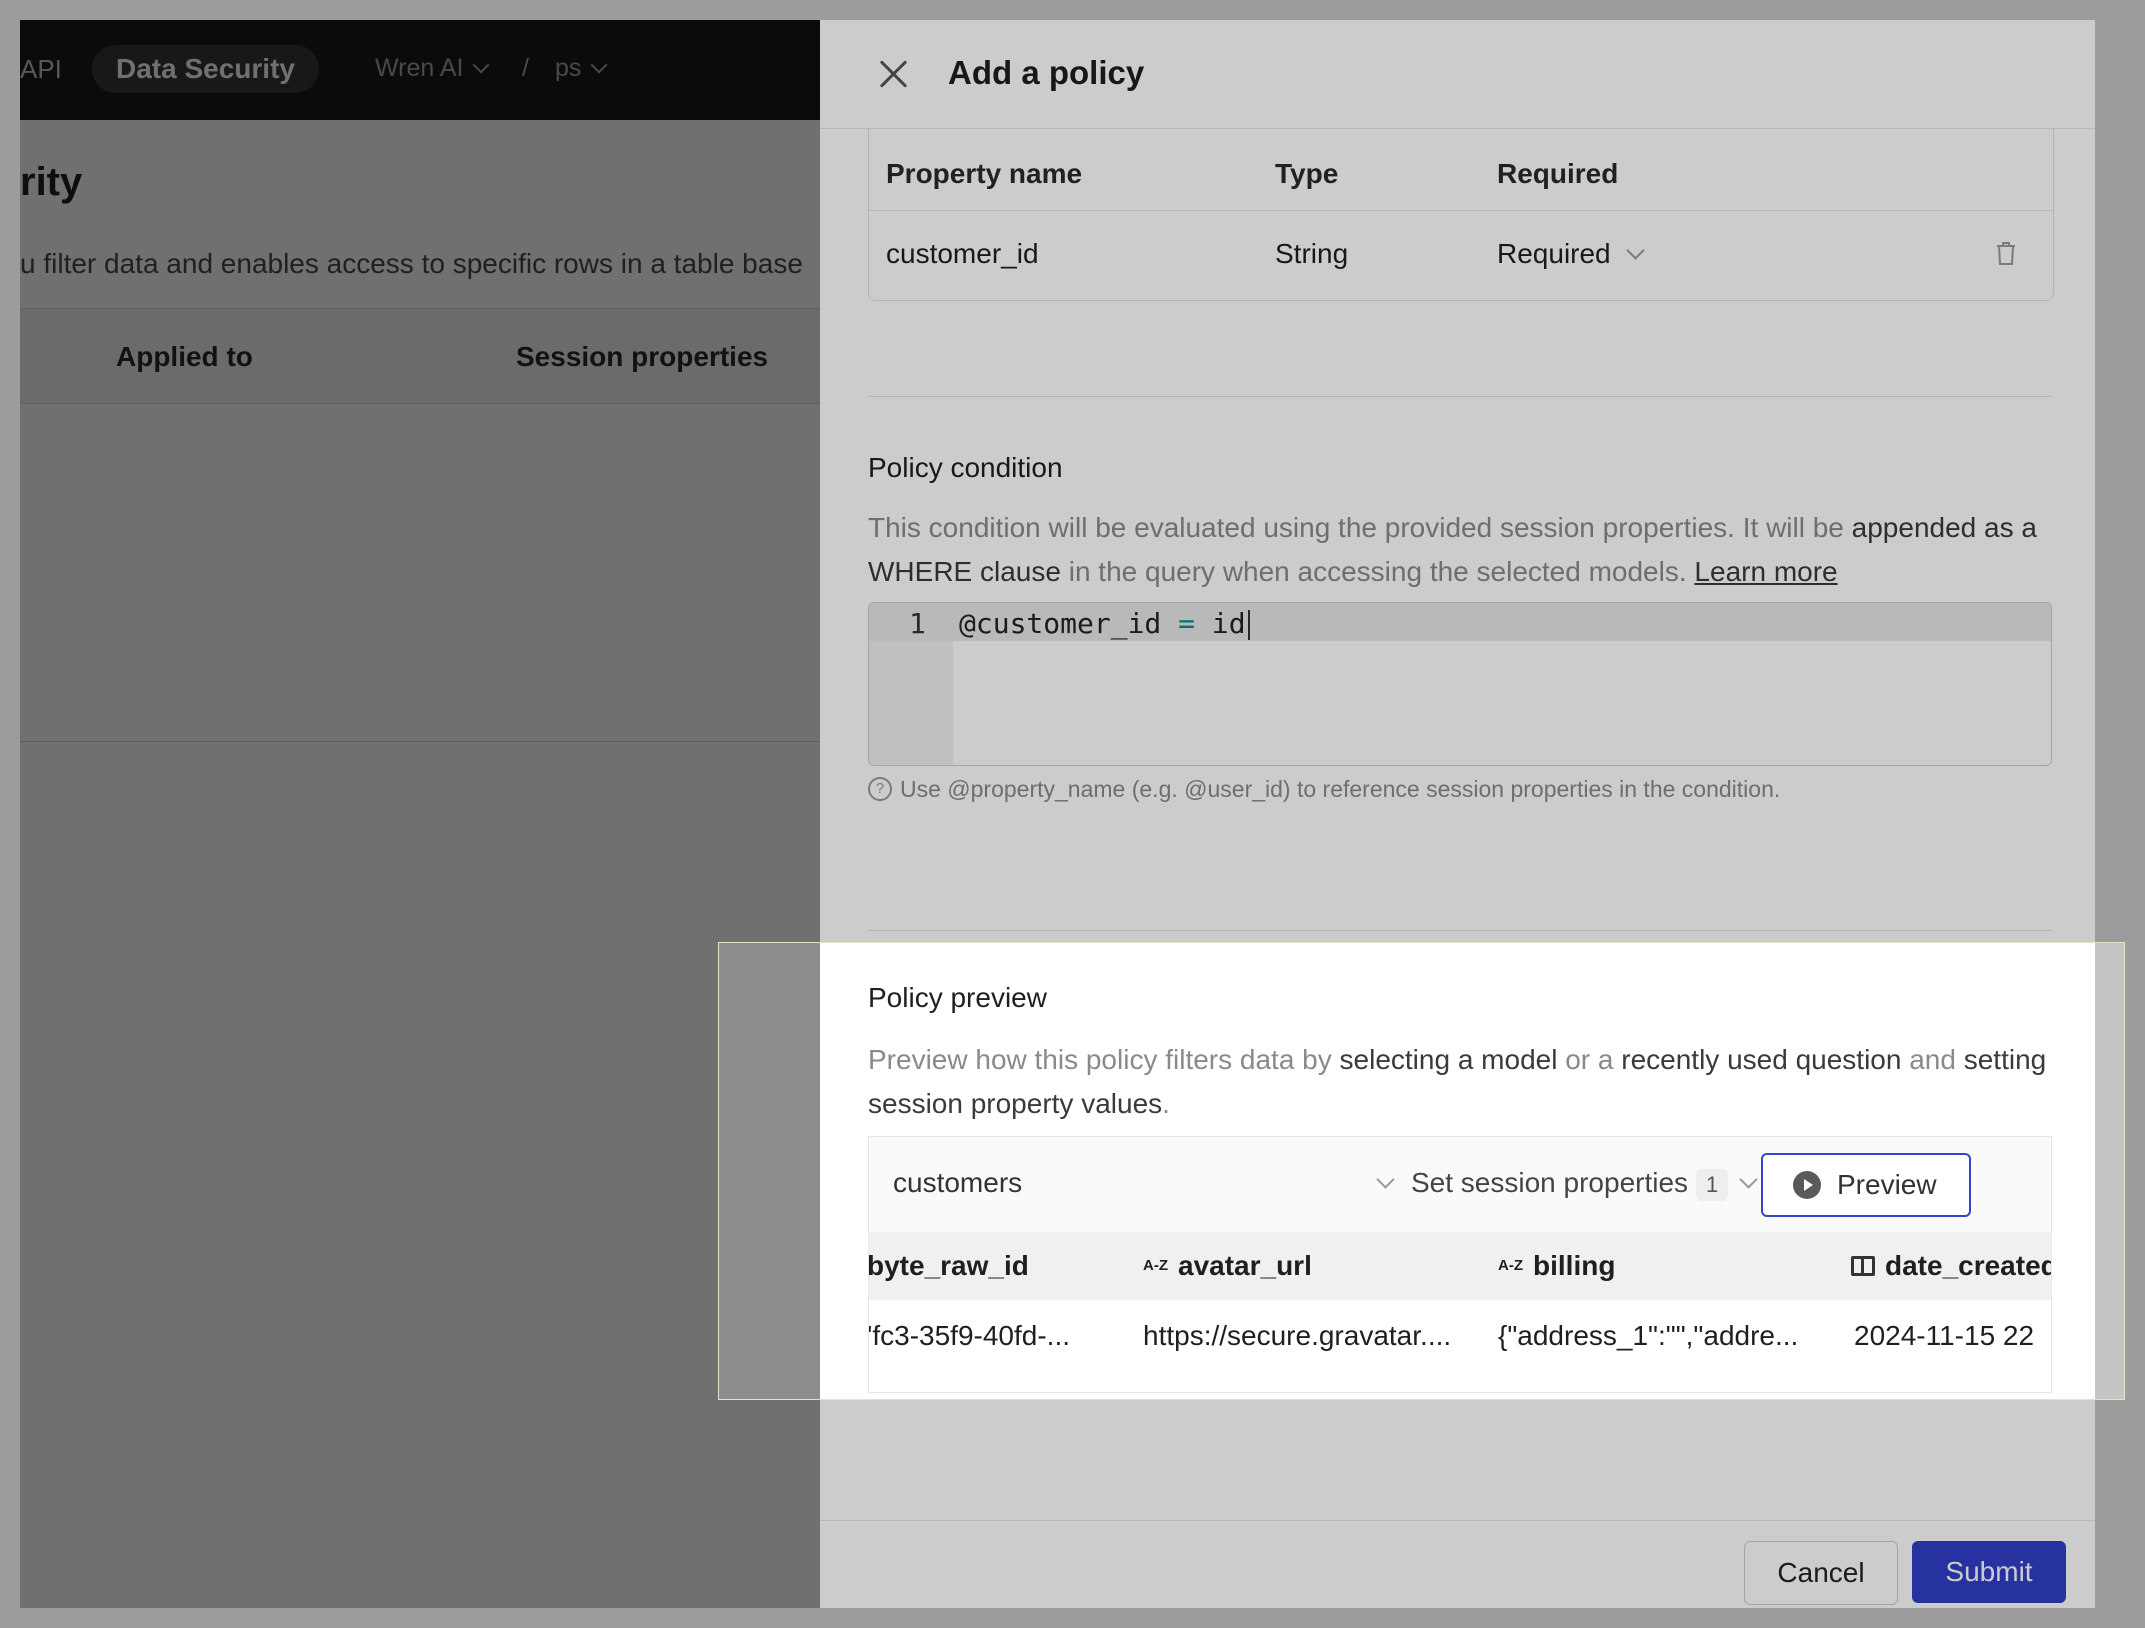 This screenshot has width=2145, height=1628. Describe the element at coordinates (1989, 1572) in the screenshot. I see `submit-button: Submit` at that location.